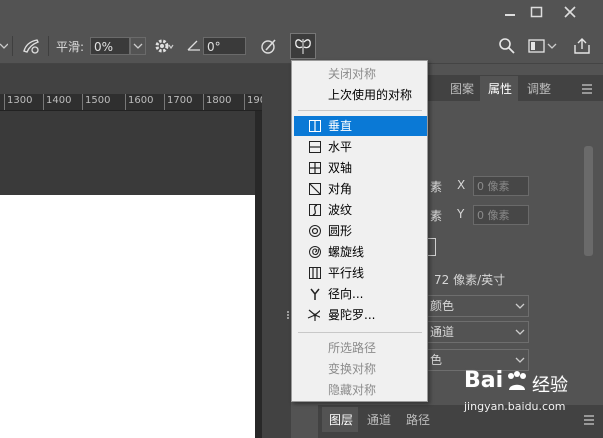 This screenshot has height=438, width=603. What do you see at coordinates (515, 406) in the screenshot?
I see `watermark-url: jingyan.baidu.com` at bounding box center [515, 406].